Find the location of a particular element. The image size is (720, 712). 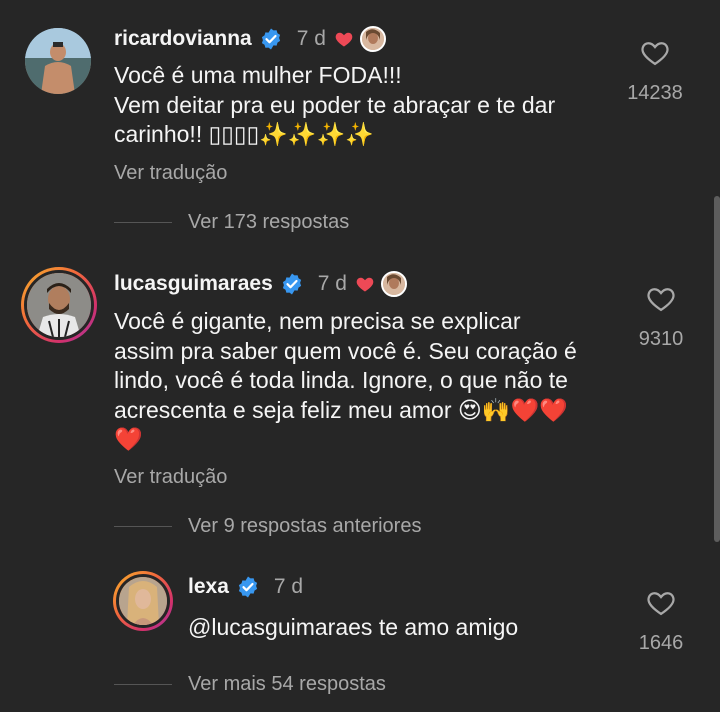

like-area: 14238 is located at coordinates (655, 71).